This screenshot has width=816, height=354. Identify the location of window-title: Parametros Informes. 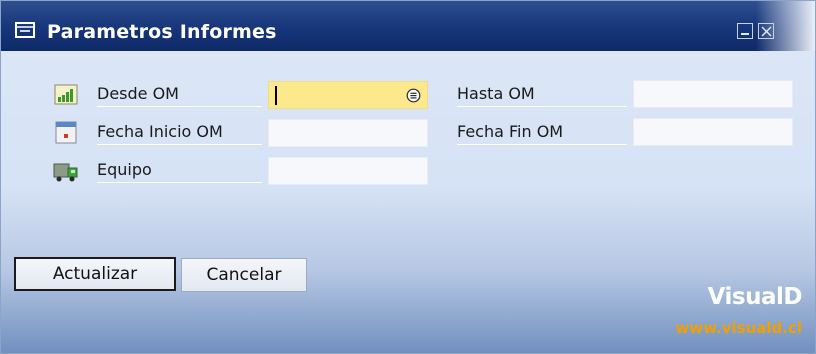
(162, 32).